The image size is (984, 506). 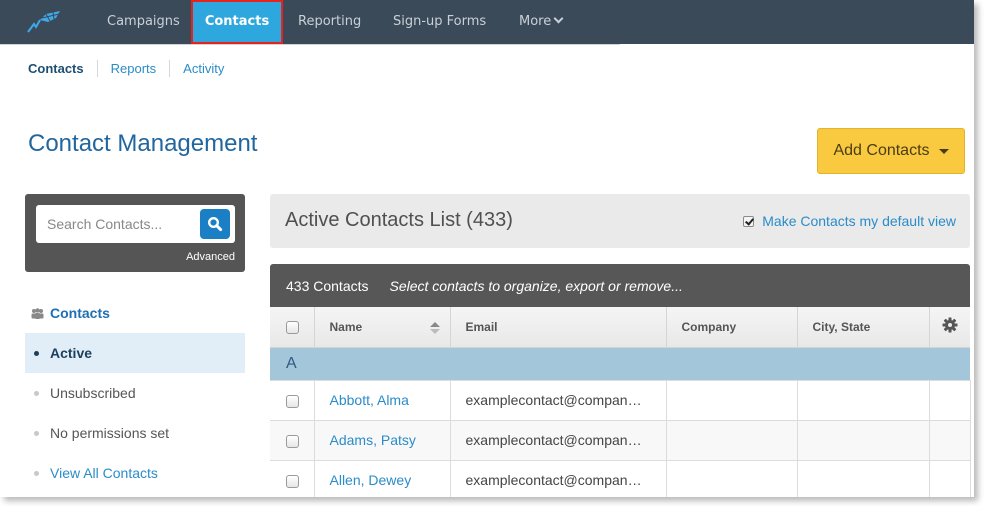 I want to click on default-view-checkbox, so click(x=749, y=221).